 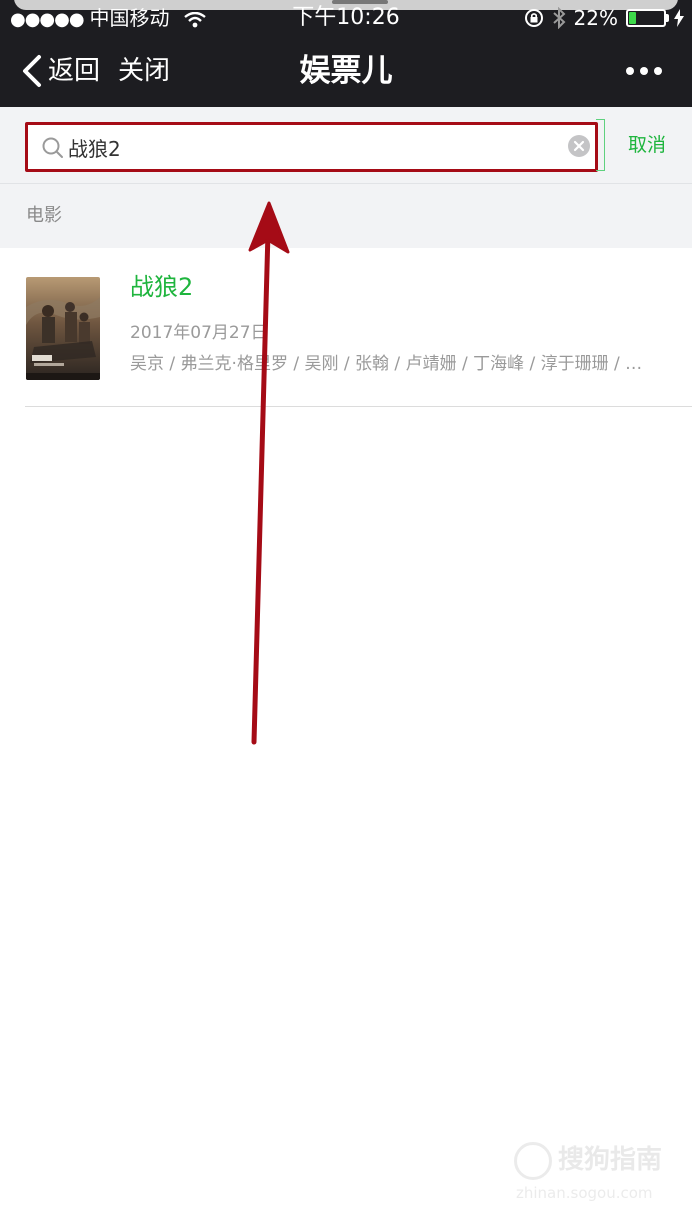 I want to click on page-title: 娱票儿, so click(x=346, y=71).